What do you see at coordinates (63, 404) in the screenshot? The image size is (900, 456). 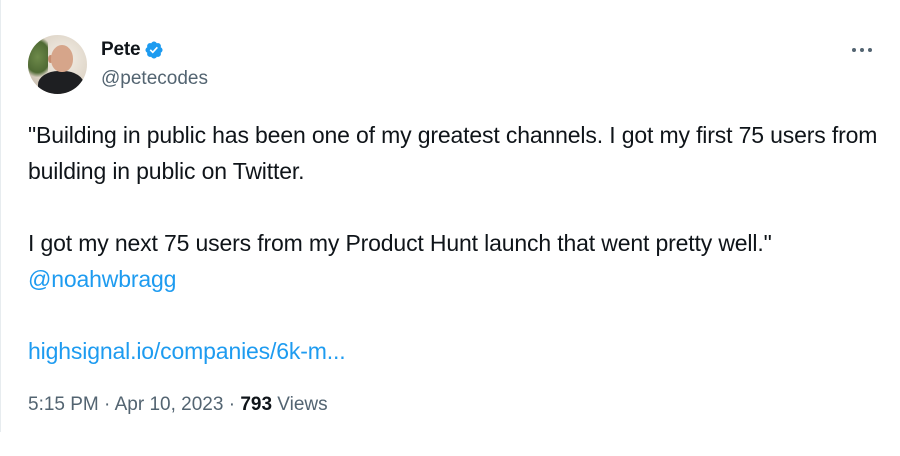 I see `tweet-time: 5:15 PM` at bounding box center [63, 404].